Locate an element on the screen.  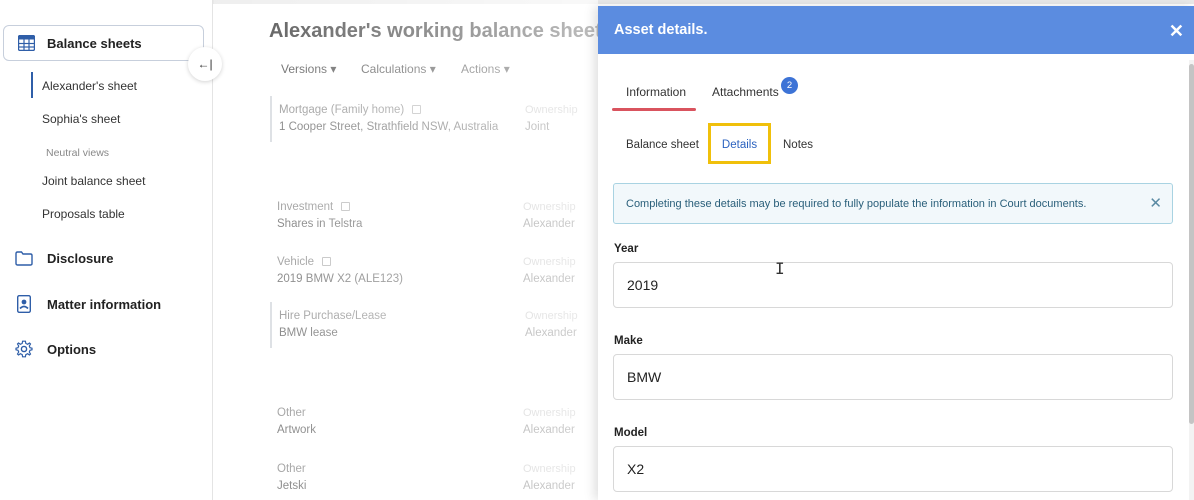
menu-calculations-label: Calculations is located at coordinates (394, 69).